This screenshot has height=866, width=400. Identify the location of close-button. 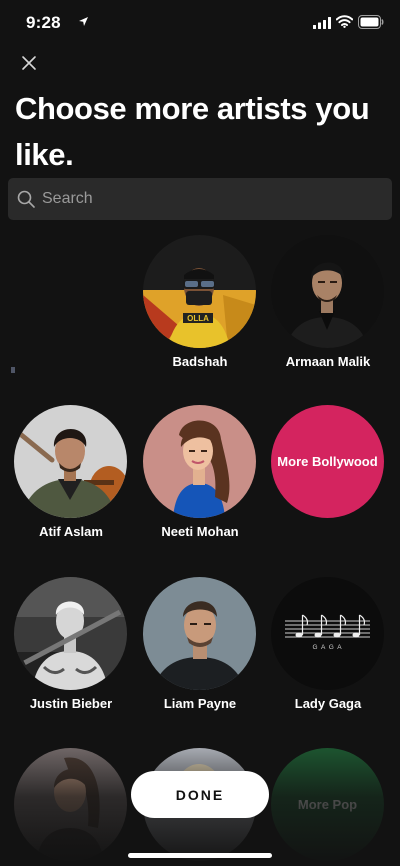
(29, 64).